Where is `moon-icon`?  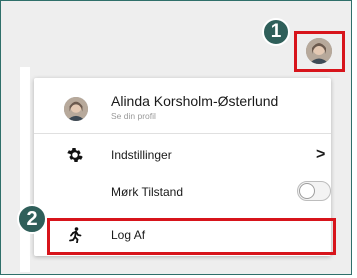
moon-icon is located at coordinates (75, 192).